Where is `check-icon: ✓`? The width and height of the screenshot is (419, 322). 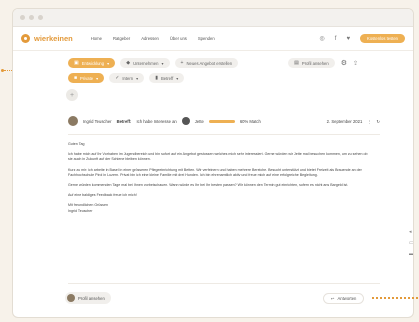 check-icon: ✓ is located at coordinates (117, 78).